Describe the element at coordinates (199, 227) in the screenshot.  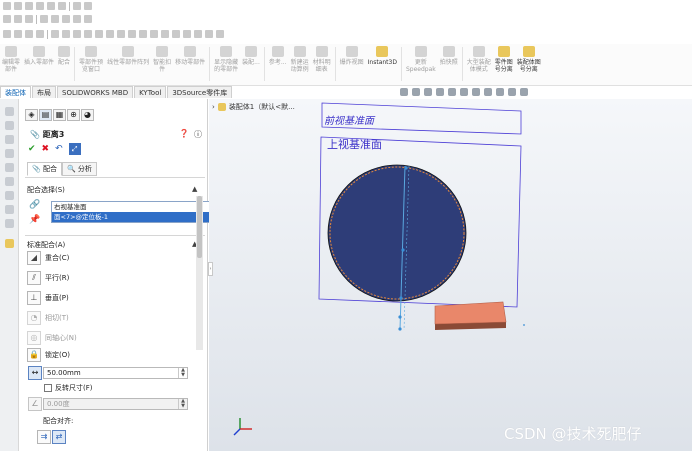
I see `scrollbar-thumb` at that location.